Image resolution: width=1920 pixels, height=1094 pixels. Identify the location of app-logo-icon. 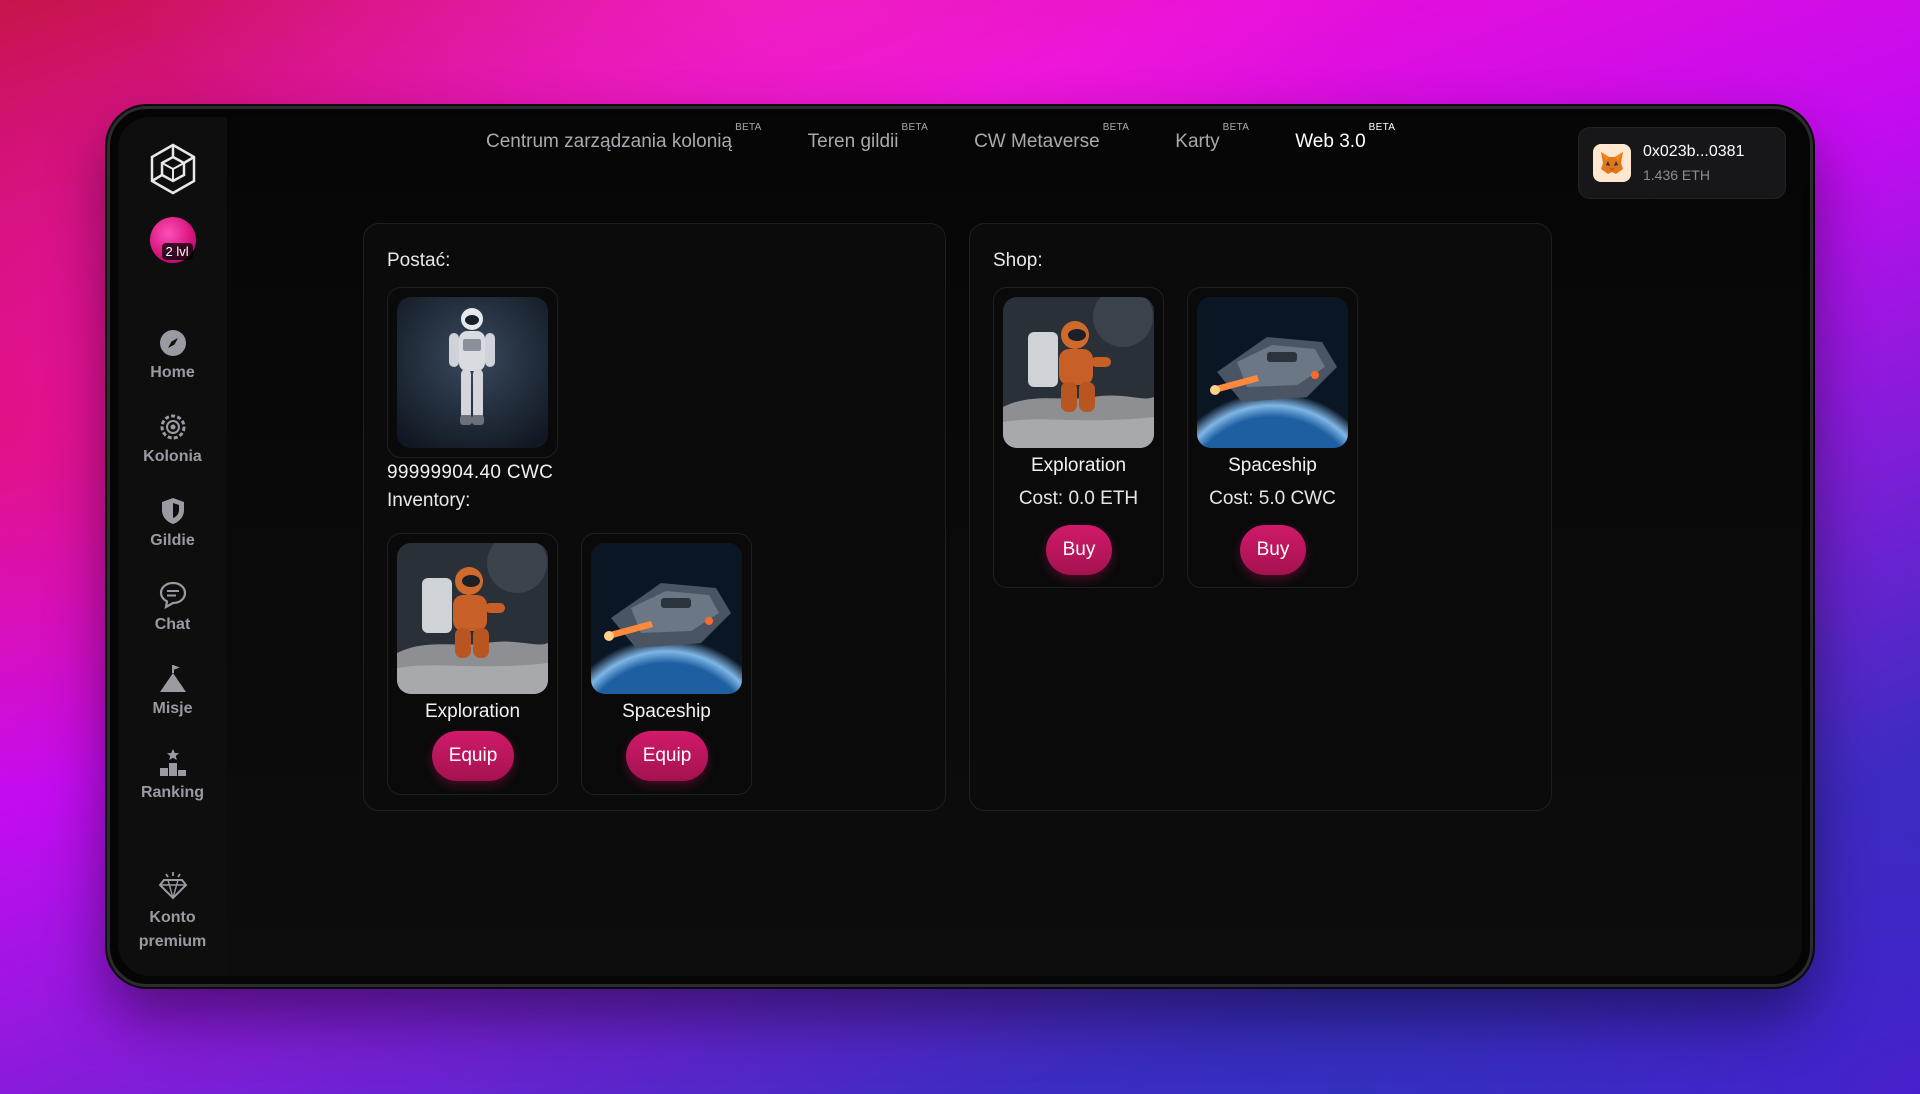
(173, 169).